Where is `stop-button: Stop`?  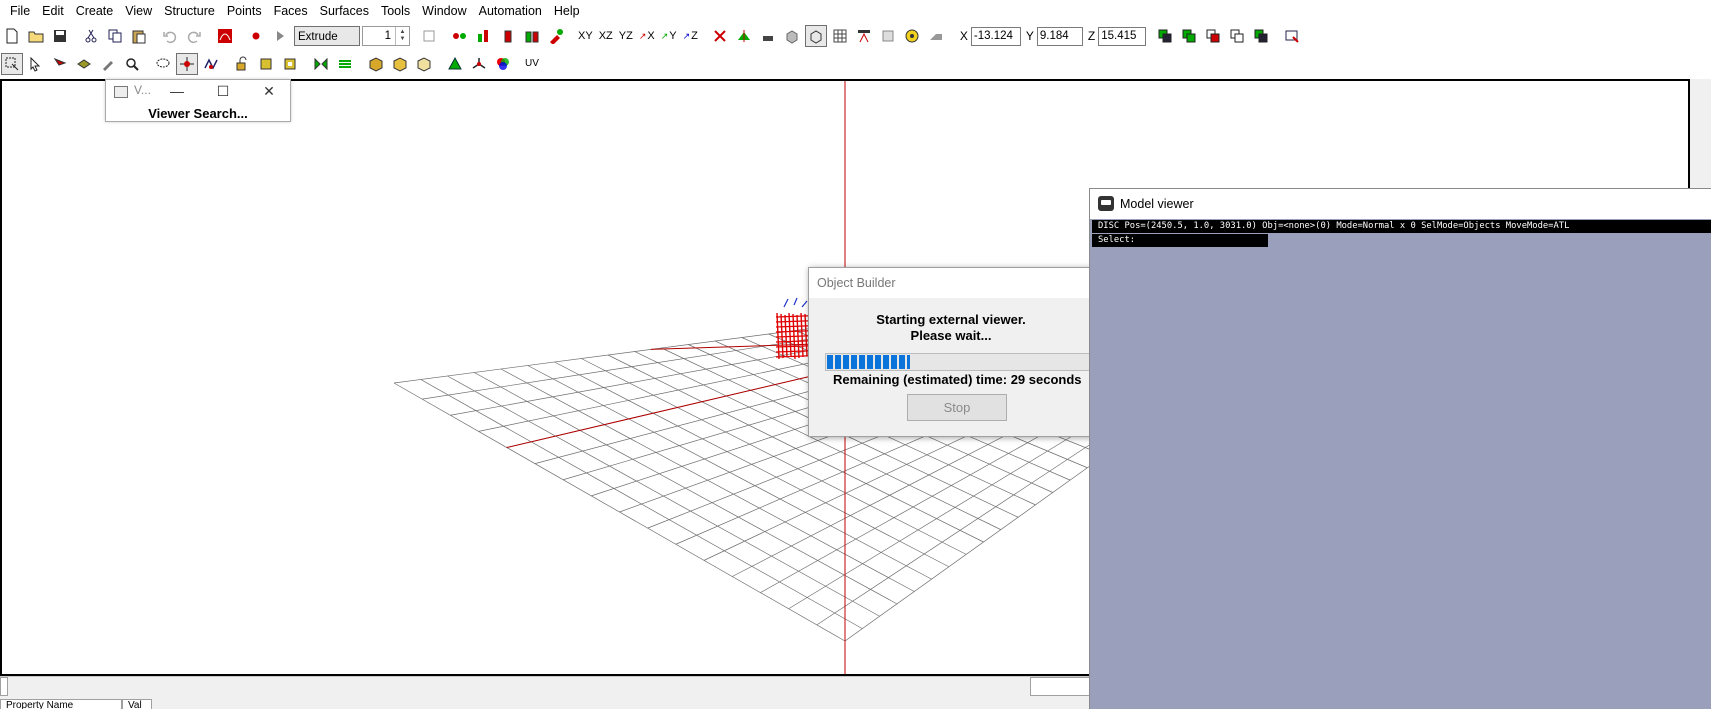 stop-button: Stop is located at coordinates (957, 407).